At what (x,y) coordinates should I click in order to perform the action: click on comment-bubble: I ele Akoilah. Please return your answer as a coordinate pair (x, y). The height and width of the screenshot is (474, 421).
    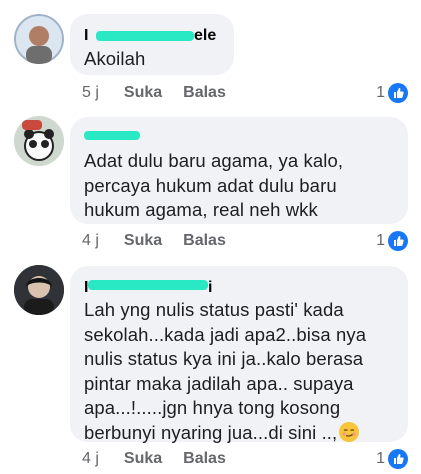
    Looking at the image, I should click on (152, 44).